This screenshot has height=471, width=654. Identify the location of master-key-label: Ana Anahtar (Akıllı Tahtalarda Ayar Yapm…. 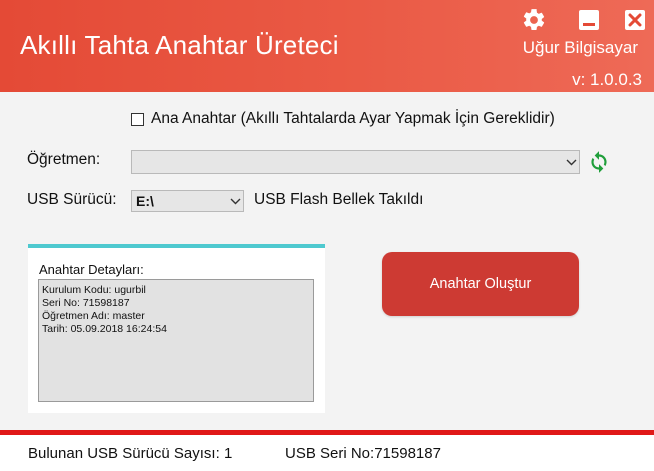
(353, 118).